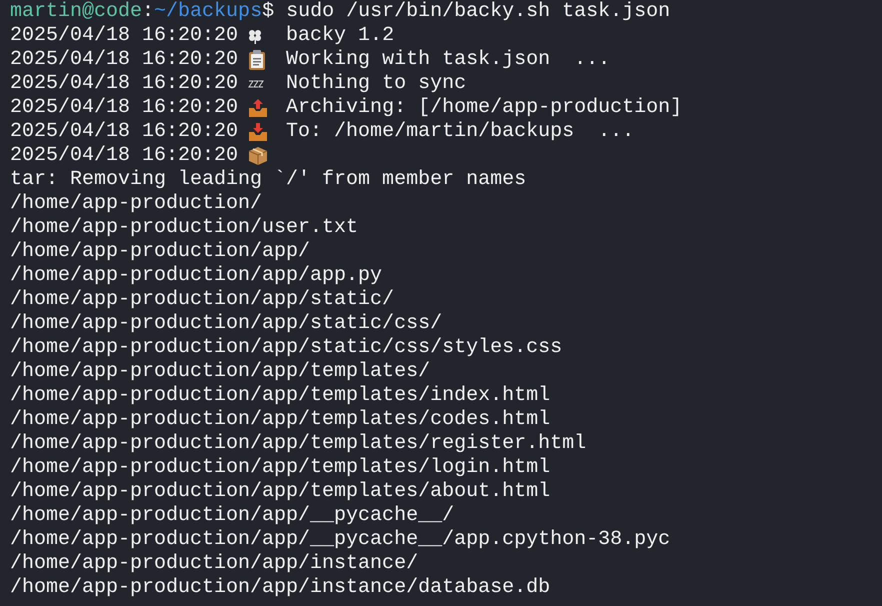  Describe the element at coordinates (268, 180) in the screenshot. I see `output-line: tar: Removing leading `/' from member names` at that location.